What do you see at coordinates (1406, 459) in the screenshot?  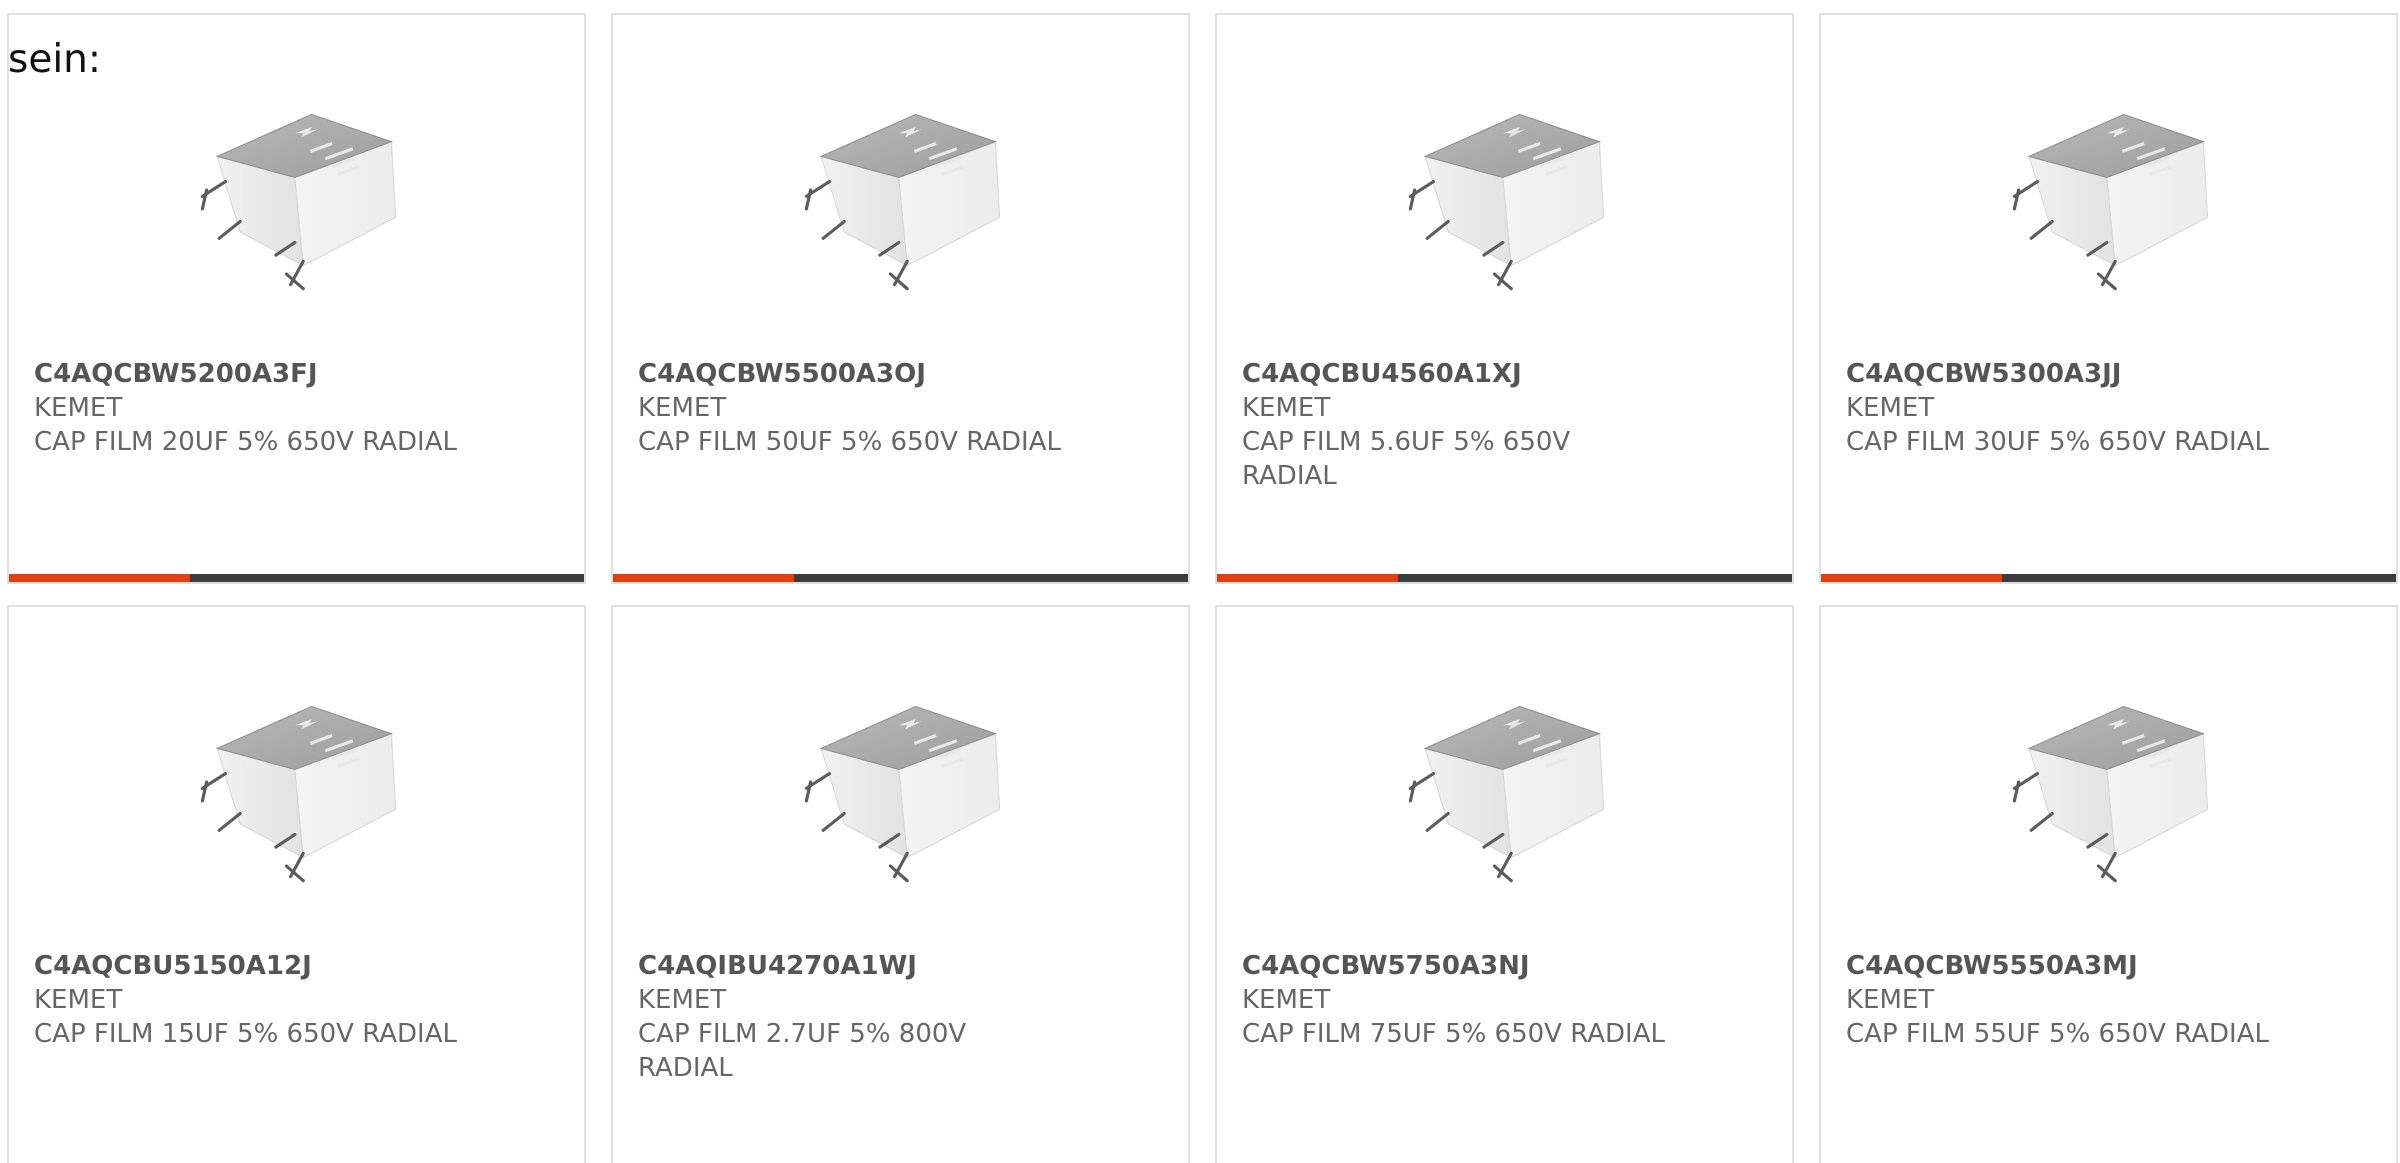 I see `product-description: CAP FILM 5.6UF 5% 650V RADIAL` at bounding box center [1406, 459].